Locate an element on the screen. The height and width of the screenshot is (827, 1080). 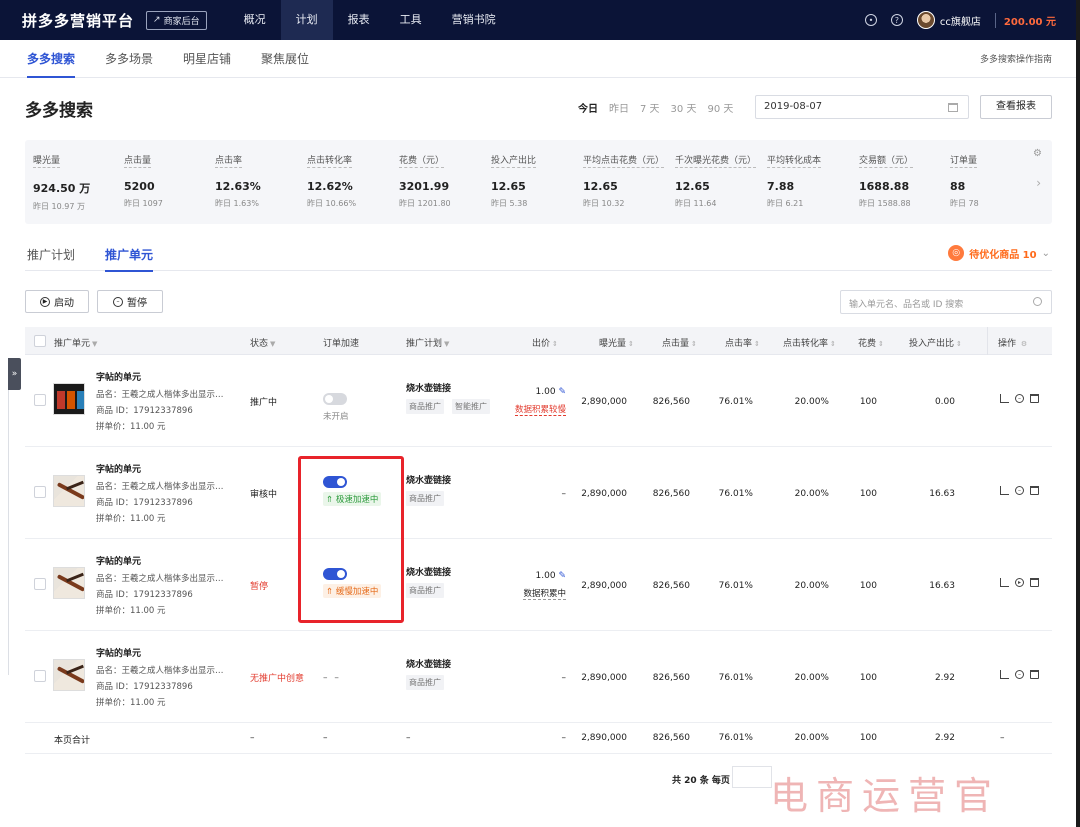
tab-focus-display: 聚焦展位 is located at coordinates (285, 59).